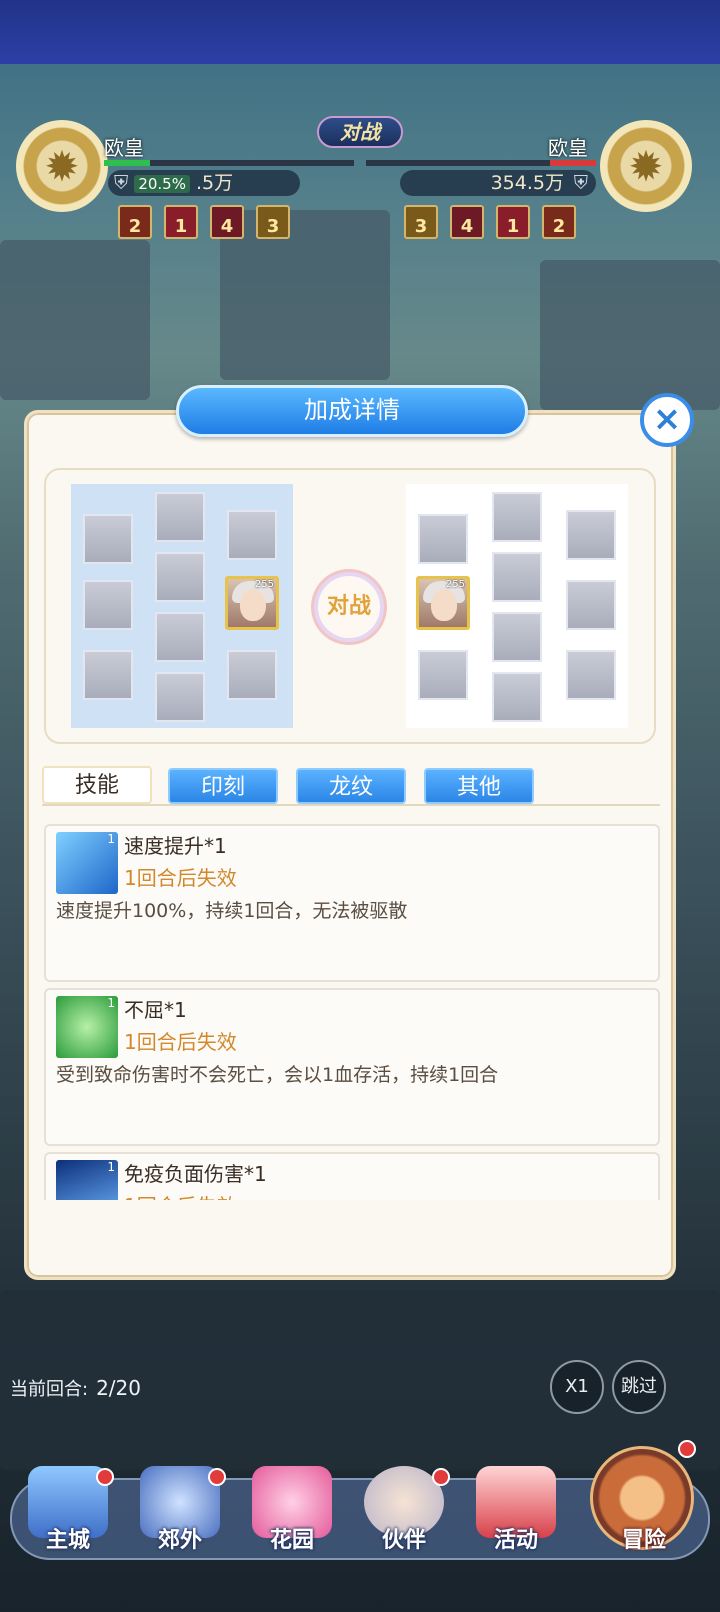  I want to click on modal-title: 加成详情, so click(352, 411).